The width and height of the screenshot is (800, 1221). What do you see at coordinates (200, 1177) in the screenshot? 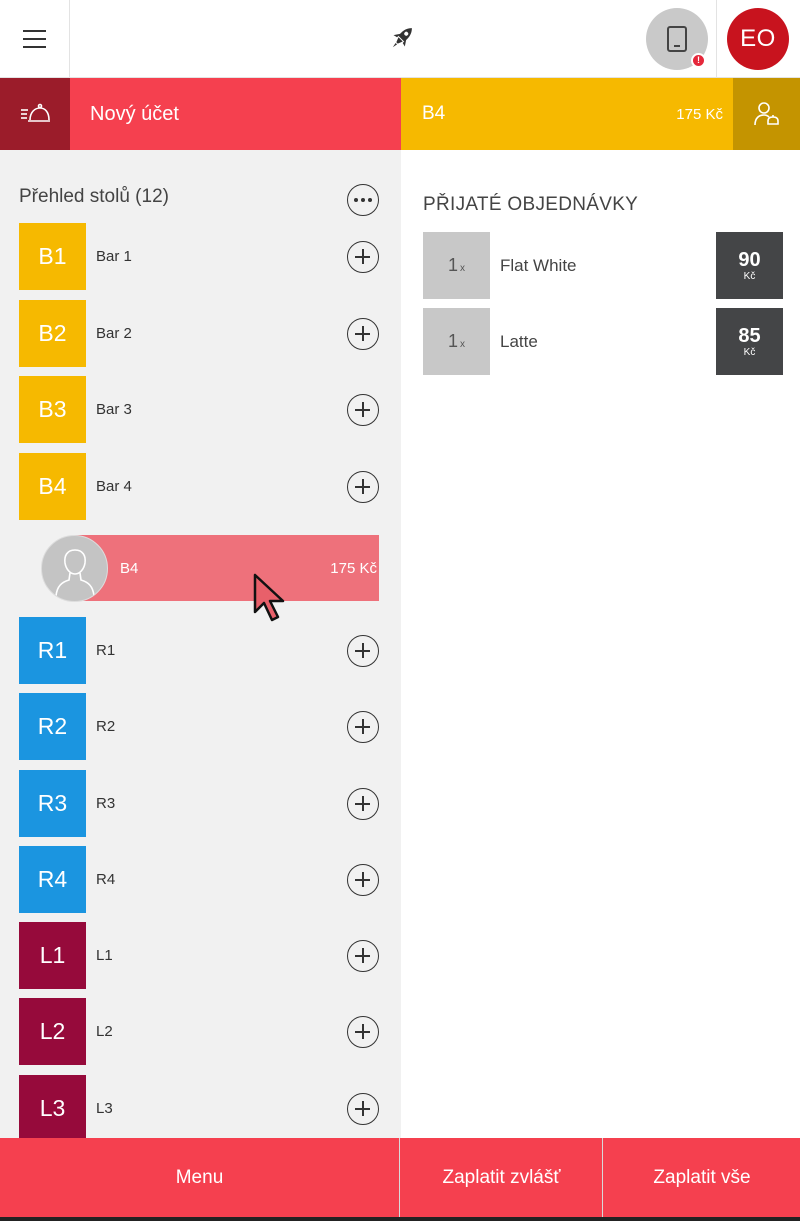
I see `menu-button: Menu` at bounding box center [200, 1177].